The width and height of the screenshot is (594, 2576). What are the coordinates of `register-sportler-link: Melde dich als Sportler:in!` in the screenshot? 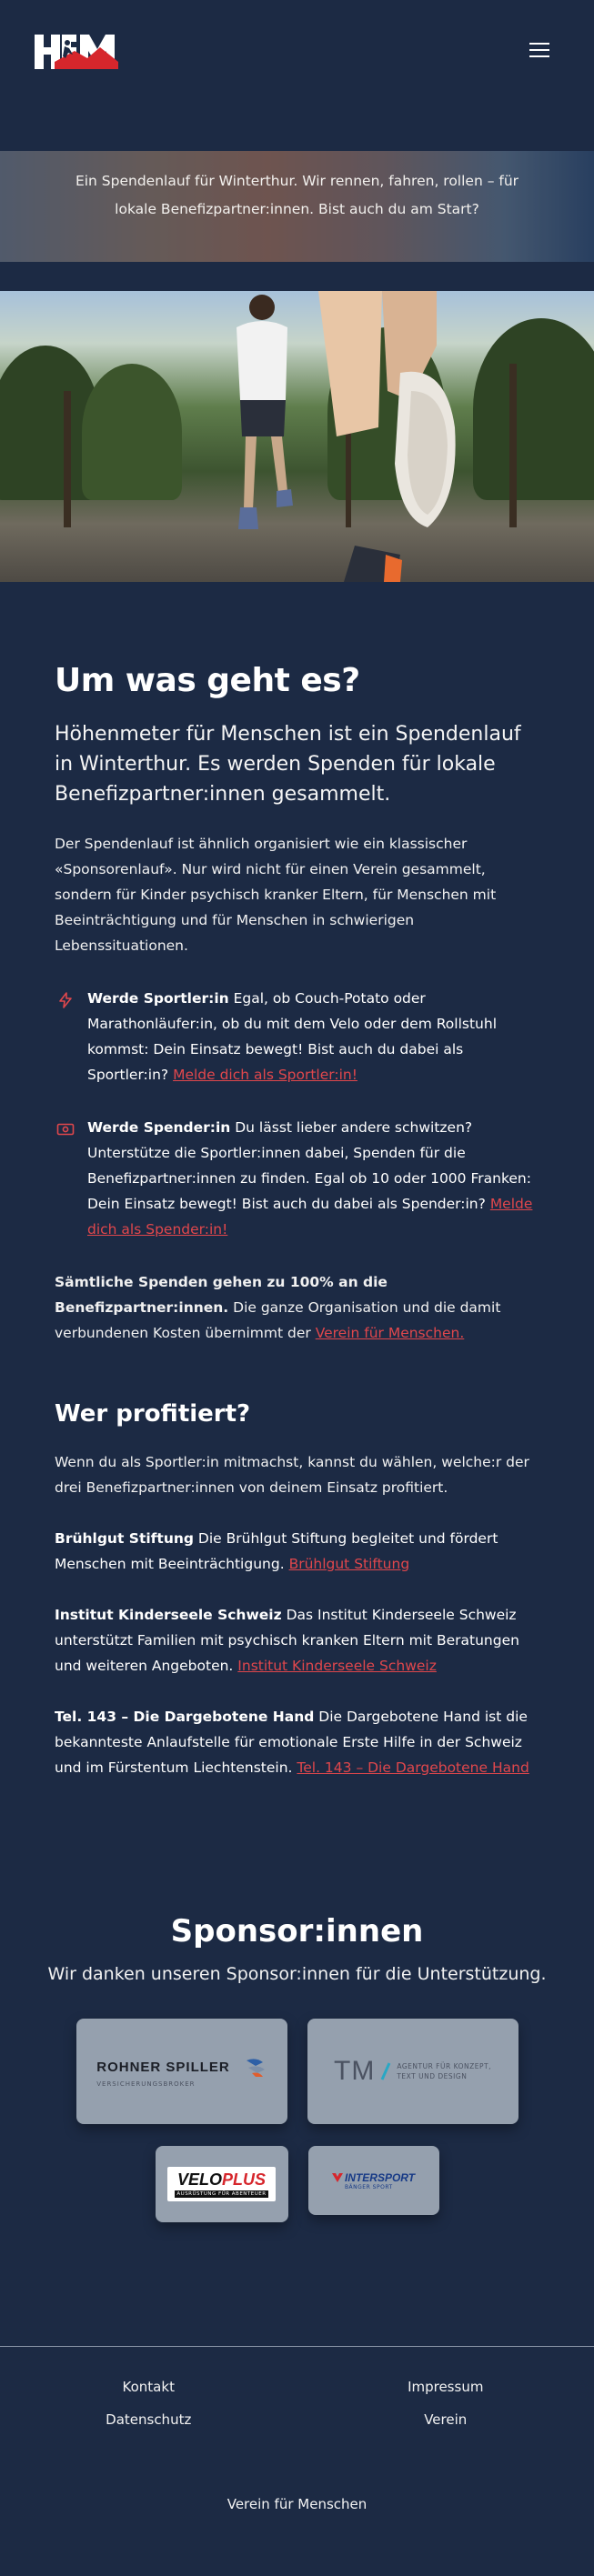 It's located at (265, 1075).